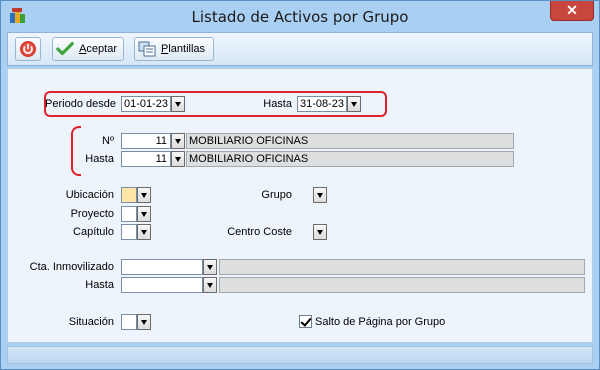 The width and height of the screenshot is (600, 370). What do you see at coordinates (144, 232) in the screenshot?
I see `chapter-dropdown` at bounding box center [144, 232].